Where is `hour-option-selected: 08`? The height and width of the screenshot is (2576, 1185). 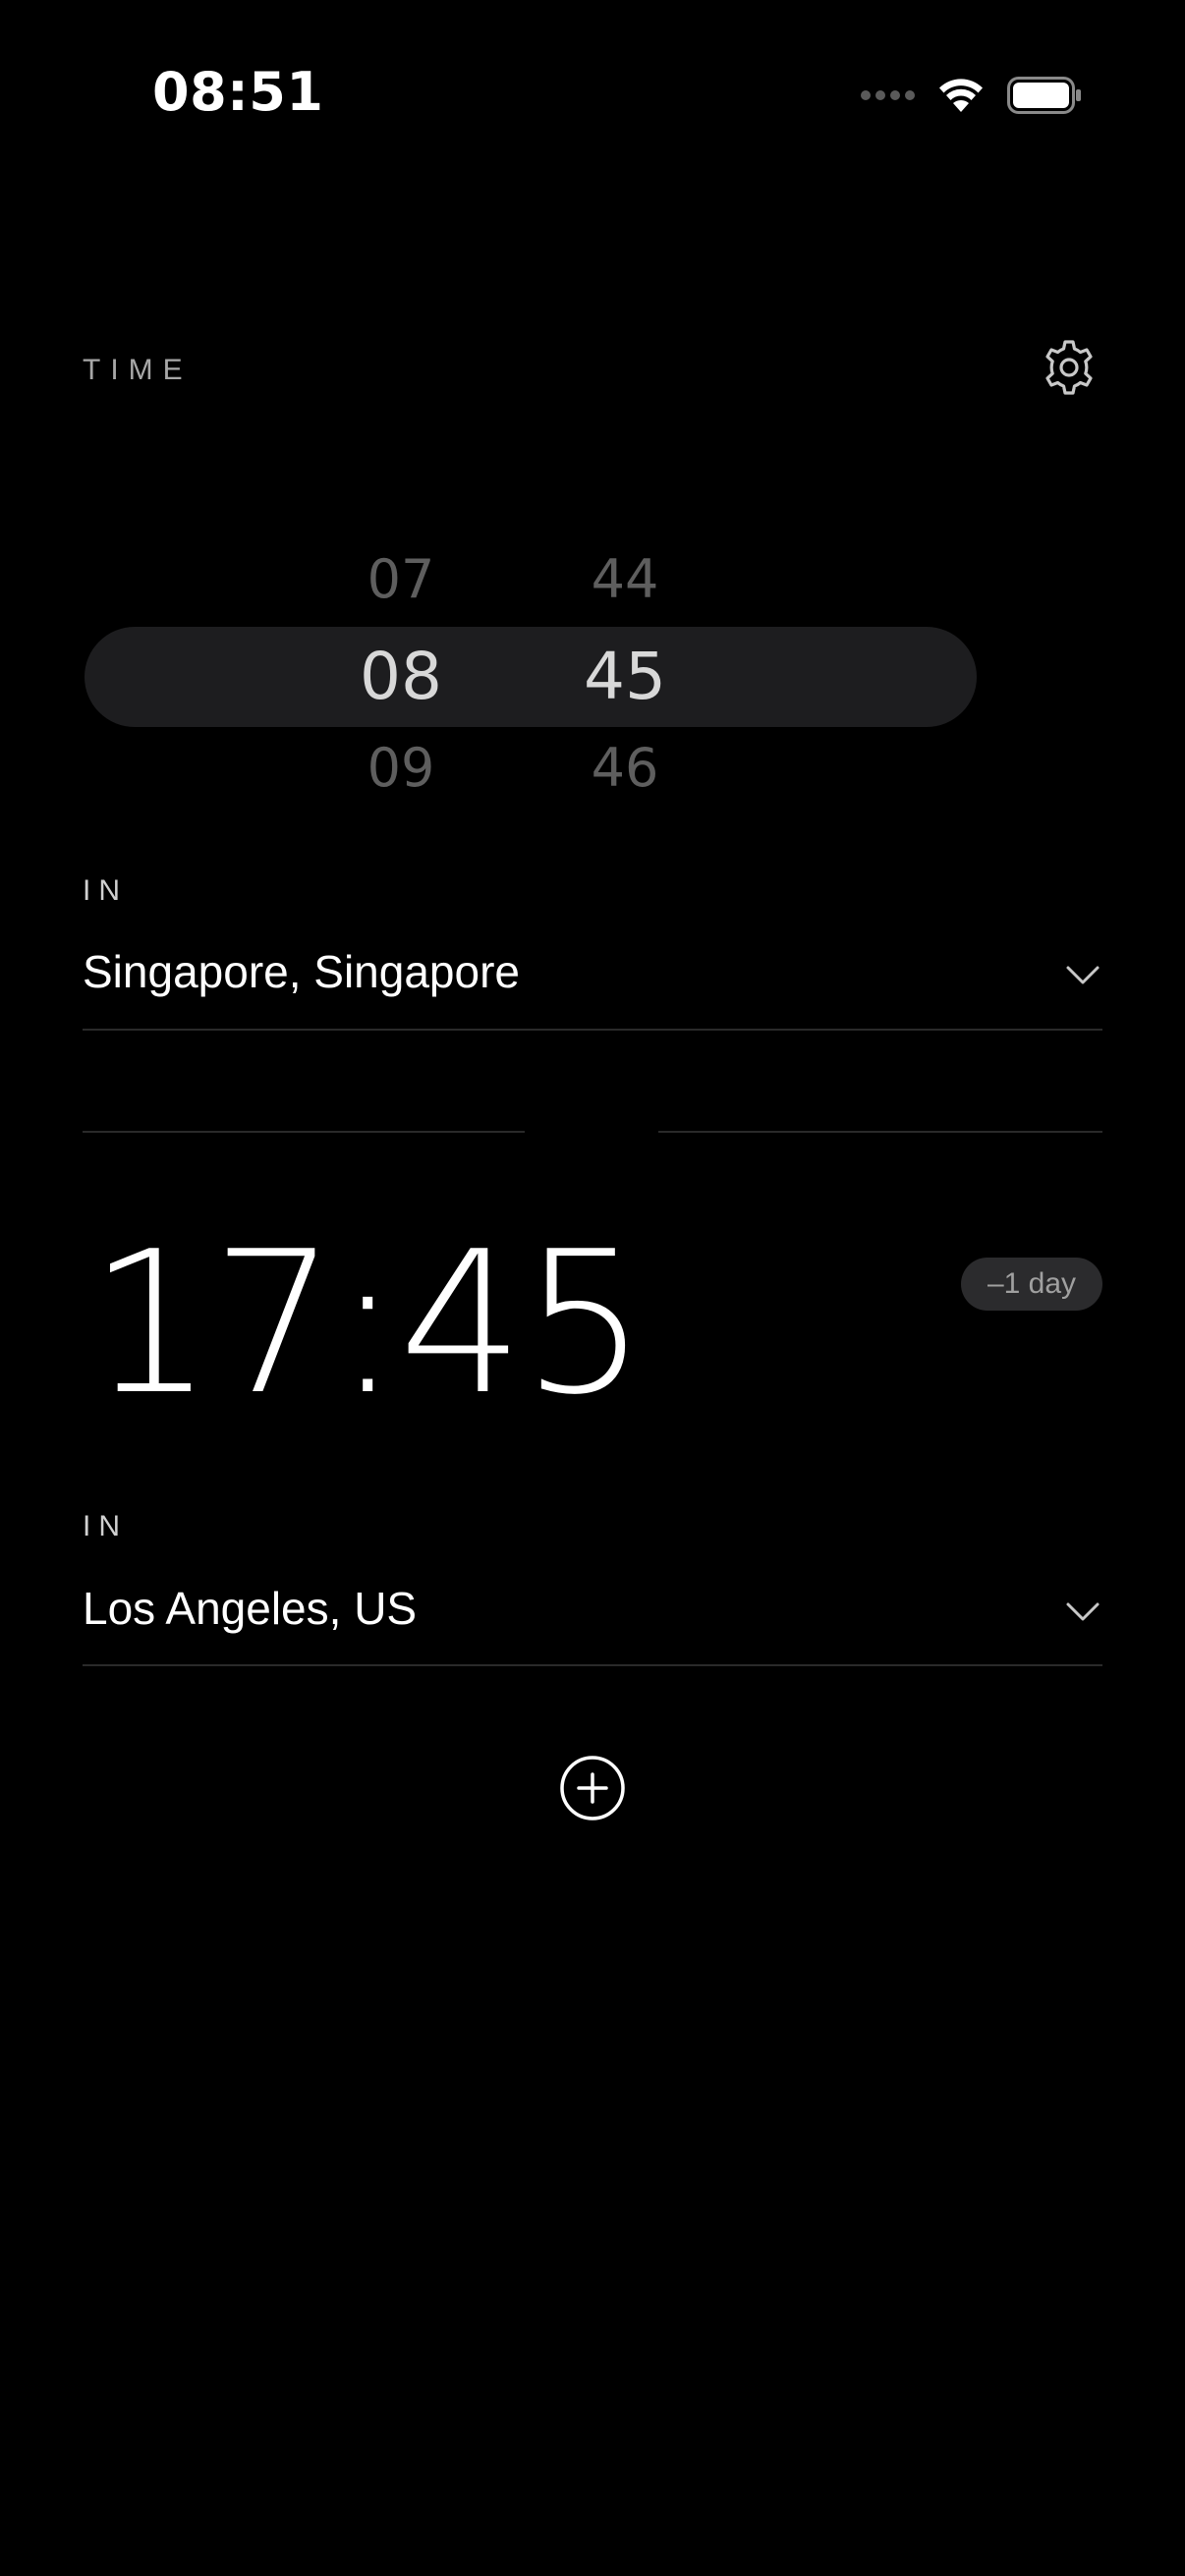 hour-option-selected: 08 is located at coordinates (401, 676).